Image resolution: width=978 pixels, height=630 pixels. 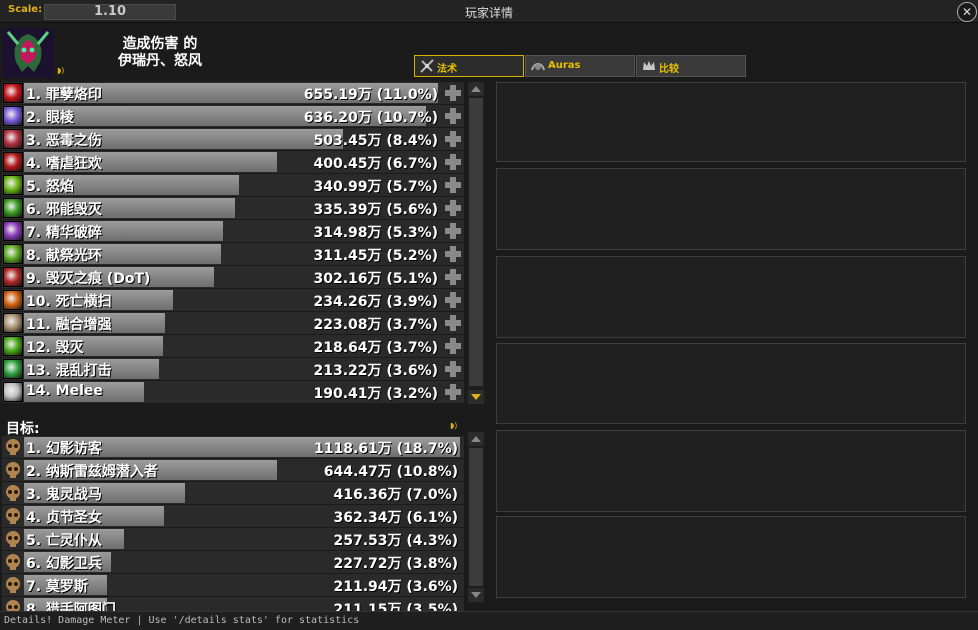 What do you see at coordinates (64, 564) in the screenshot?
I see `target-name: 6. 幻影卫兵` at bounding box center [64, 564].